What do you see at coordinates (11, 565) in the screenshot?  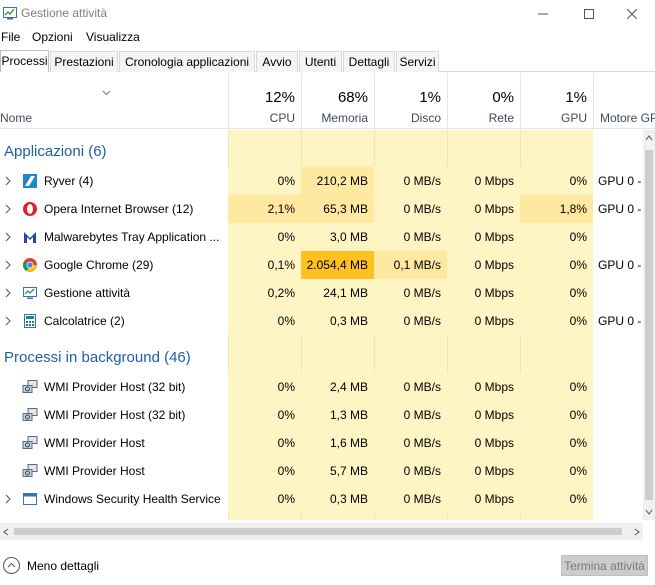 I see `fewer-details-icon` at bounding box center [11, 565].